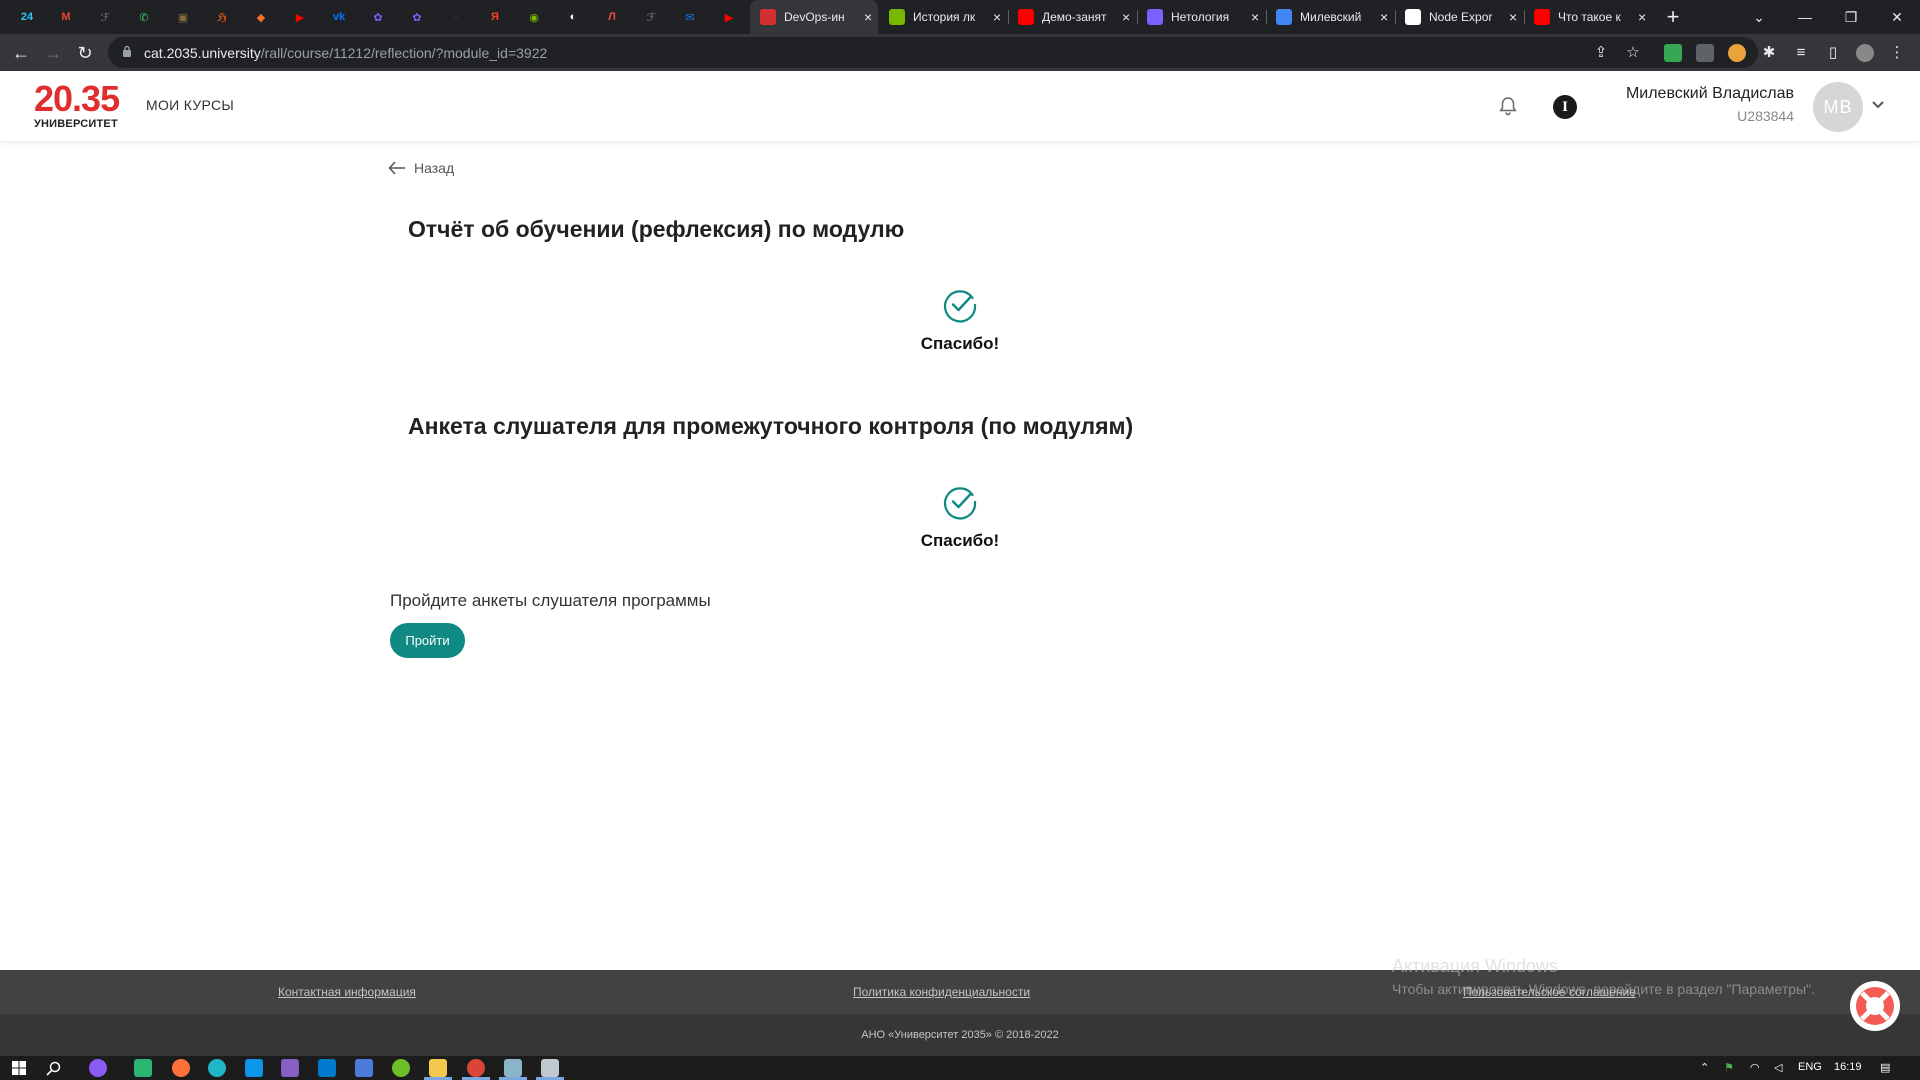 The height and width of the screenshot is (1080, 1920). I want to click on lms-icon: Л, so click(612, 17).